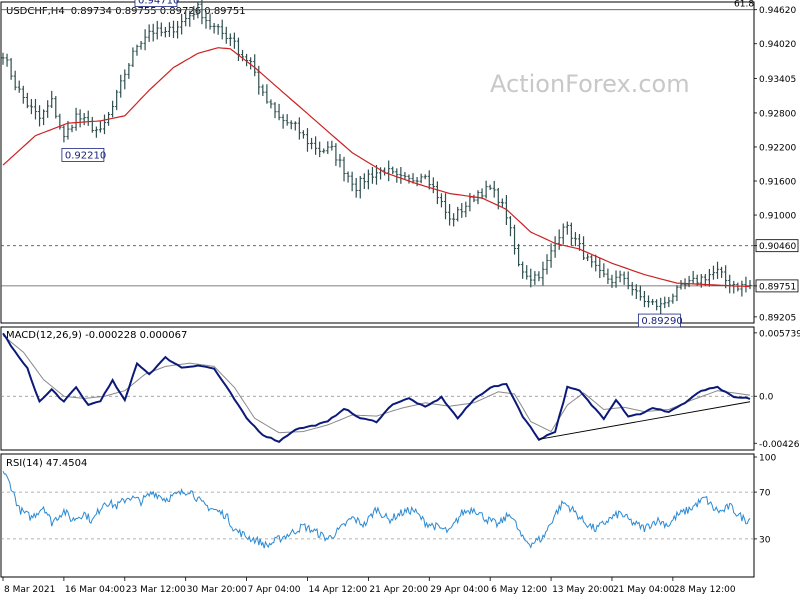 The image size is (800, 600). What do you see at coordinates (46, 463) in the screenshot?
I see `rsi-title: RSI(14) 47.4504` at bounding box center [46, 463].